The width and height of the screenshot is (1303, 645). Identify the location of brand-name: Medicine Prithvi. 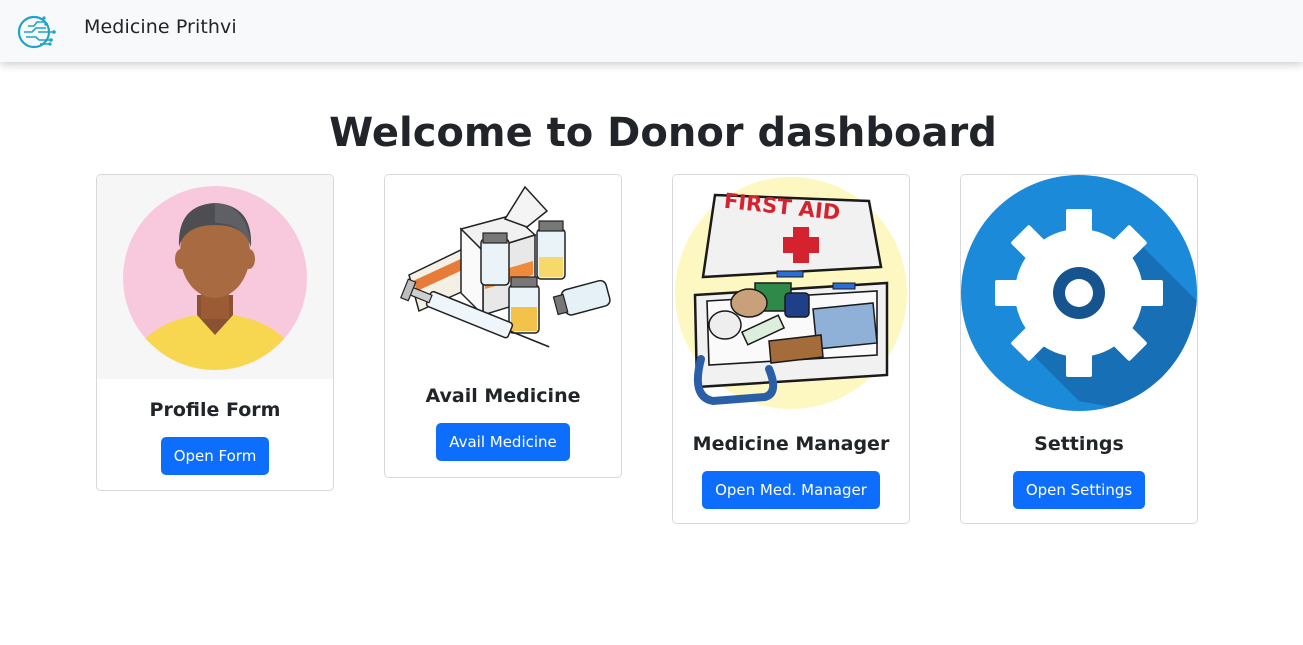
(160, 27).